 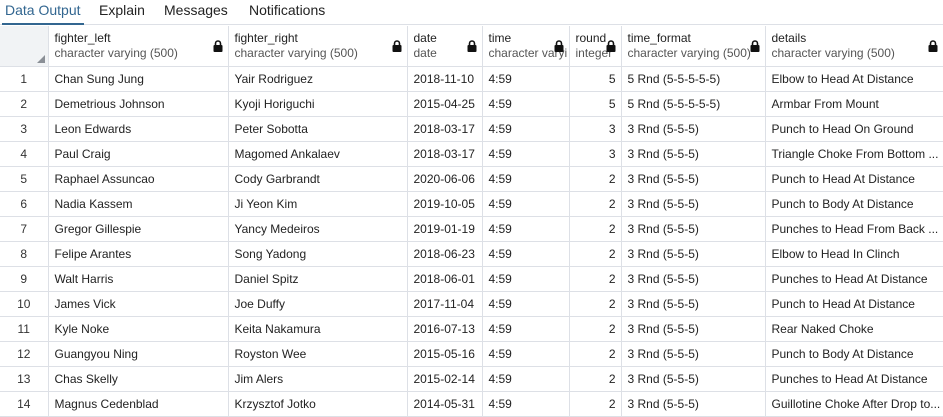 What do you see at coordinates (854, 329) in the screenshot?
I see `cell-details: Rear Naked Choke` at bounding box center [854, 329].